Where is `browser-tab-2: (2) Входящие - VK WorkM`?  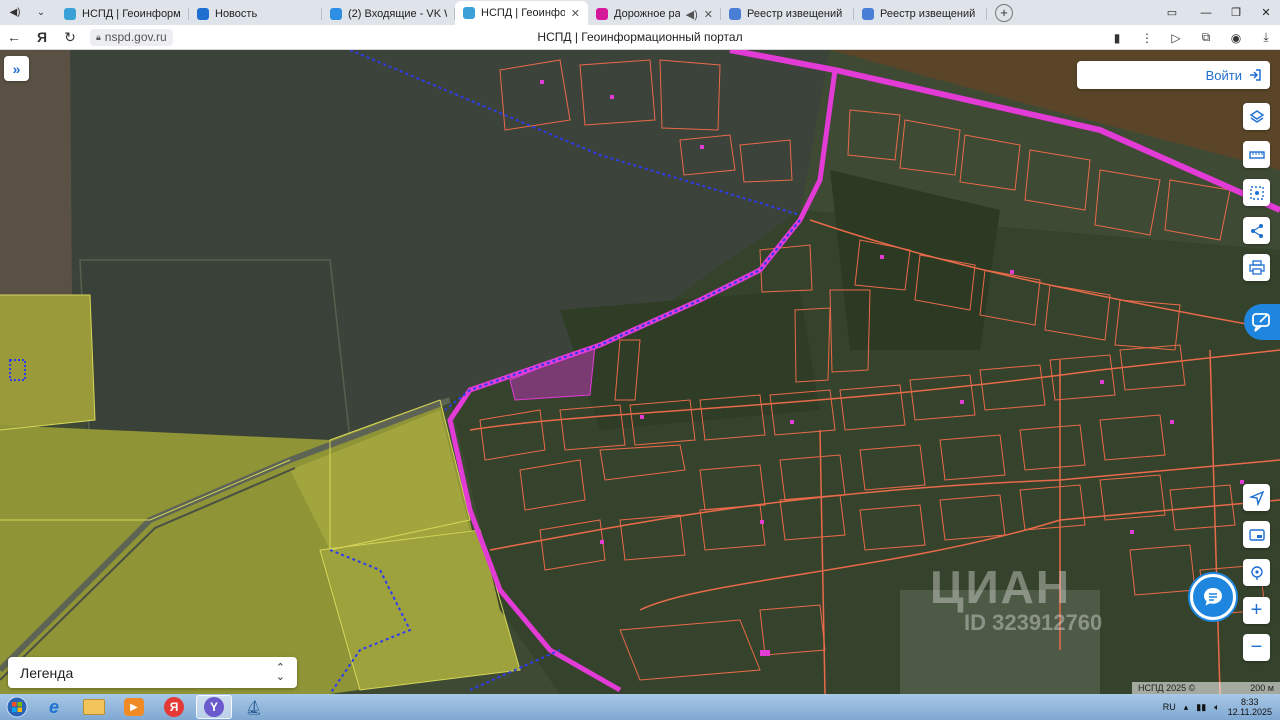 browser-tab-2: (2) Входящие - VK WorkM is located at coordinates (388, 14).